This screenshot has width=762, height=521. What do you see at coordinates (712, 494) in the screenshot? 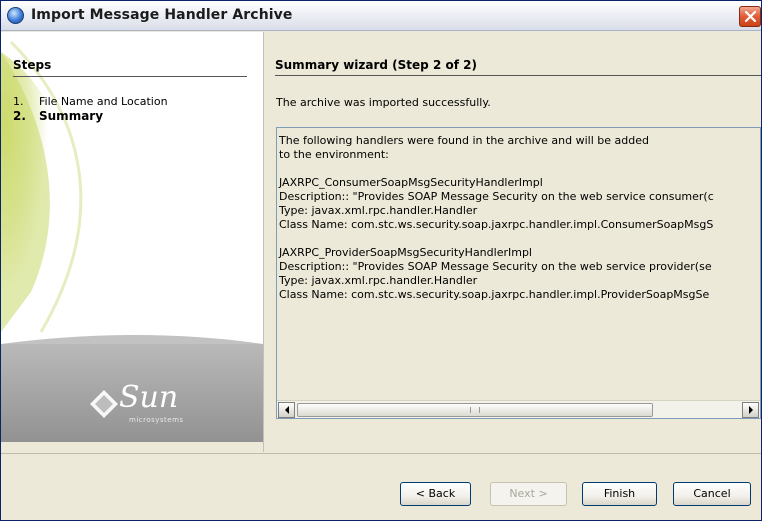
I see `cancel-button: Cancel` at bounding box center [712, 494].